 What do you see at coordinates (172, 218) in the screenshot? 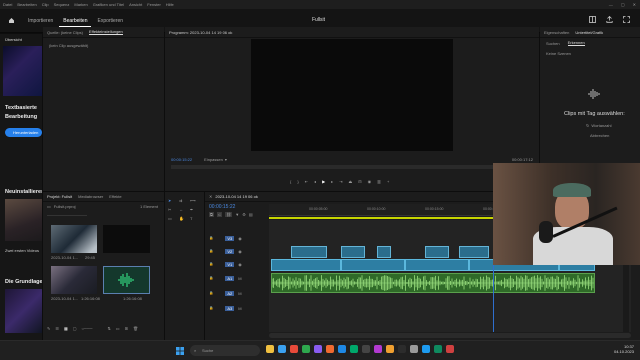
I see `rectangle-tool-icon: ▭` at bounding box center [172, 218].